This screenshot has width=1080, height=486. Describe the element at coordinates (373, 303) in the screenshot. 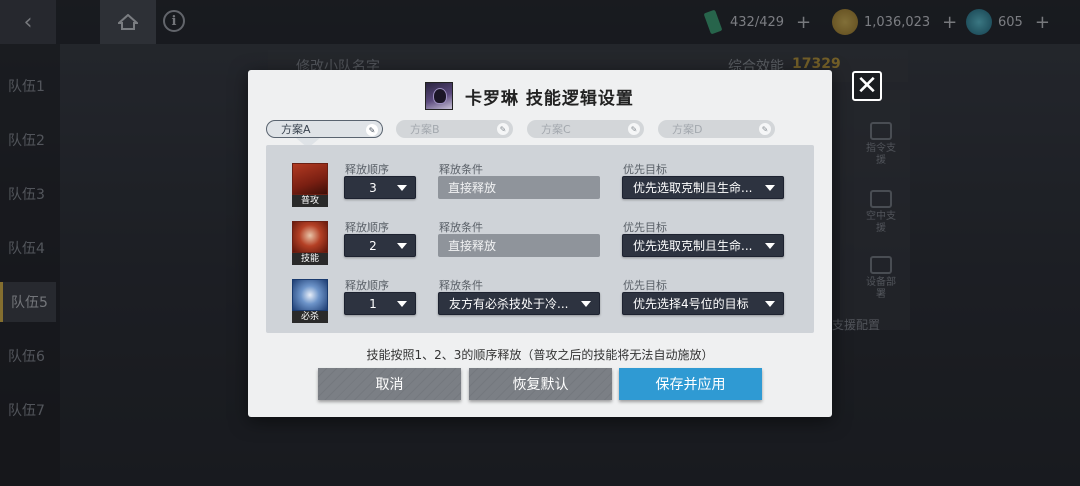

I see `order-value: 1` at that location.